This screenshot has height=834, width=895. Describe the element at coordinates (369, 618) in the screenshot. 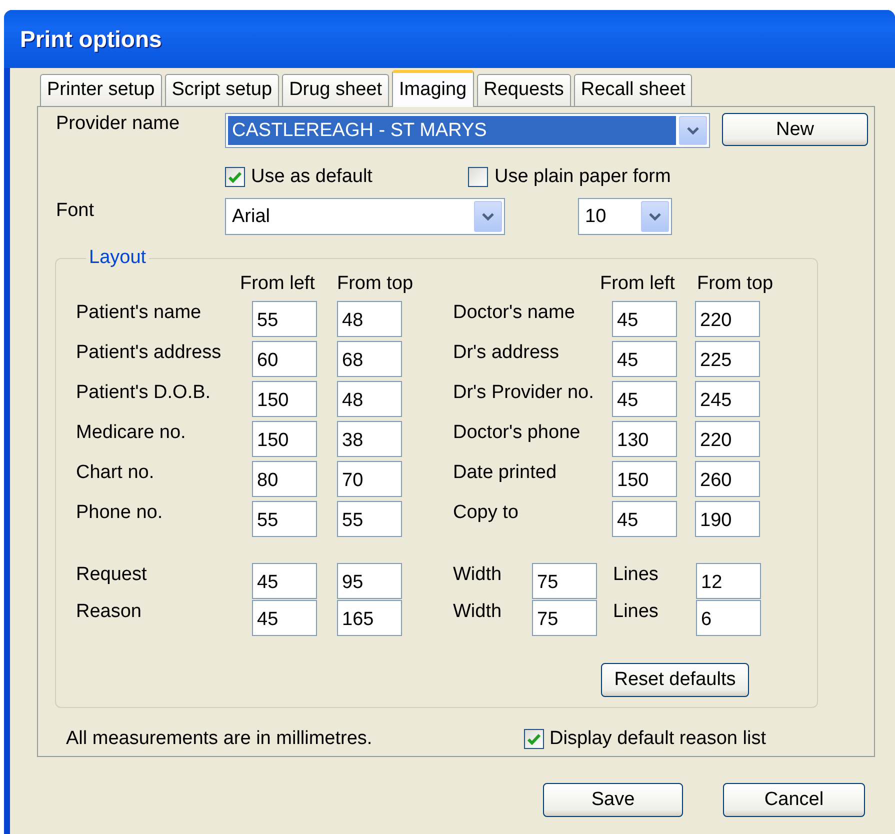

I see `number-field: 165` at that location.